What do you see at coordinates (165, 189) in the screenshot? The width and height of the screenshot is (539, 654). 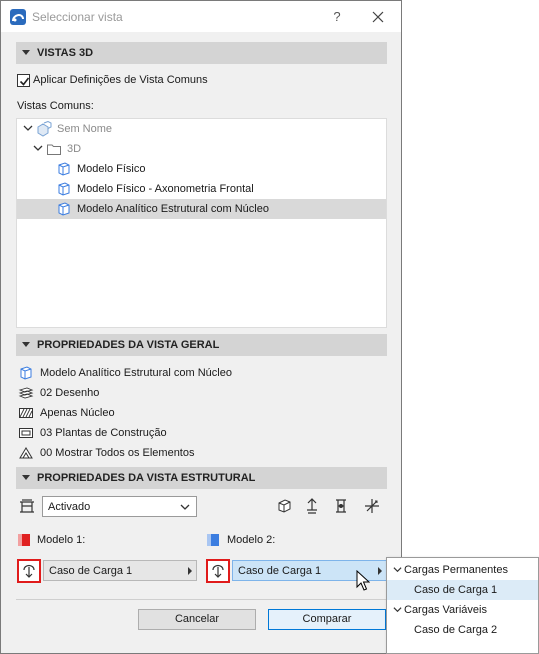 I see `tree-item-label: Modelo Físico - Axonometria Frontal` at bounding box center [165, 189].